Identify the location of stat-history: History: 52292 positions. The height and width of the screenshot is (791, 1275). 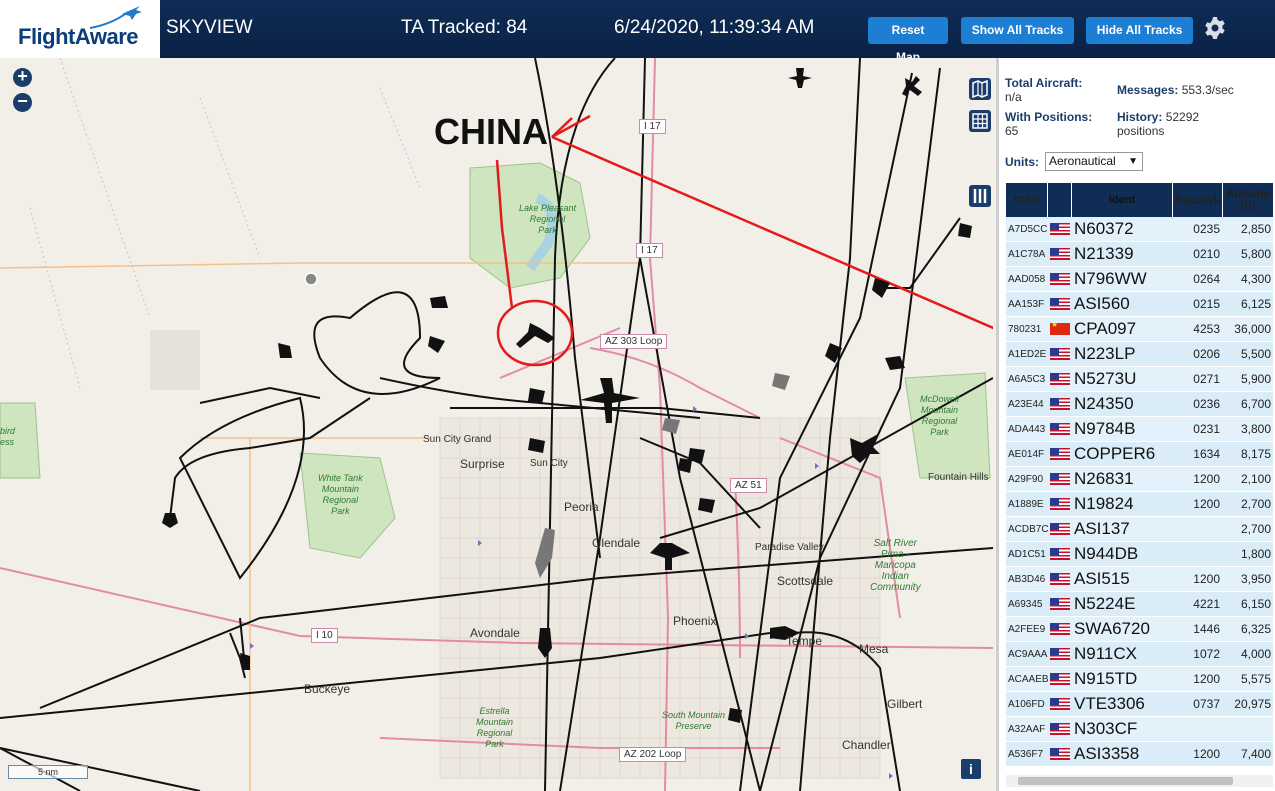
(1158, 124).